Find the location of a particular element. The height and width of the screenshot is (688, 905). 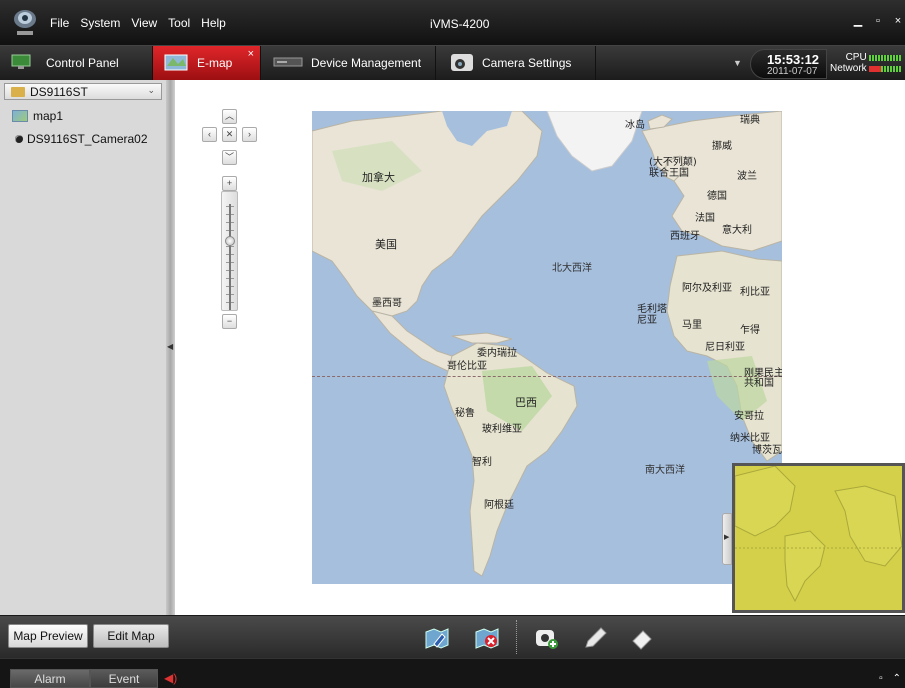

map-label: 毛利塔 尼亚 is located at coordinates (652, 315).